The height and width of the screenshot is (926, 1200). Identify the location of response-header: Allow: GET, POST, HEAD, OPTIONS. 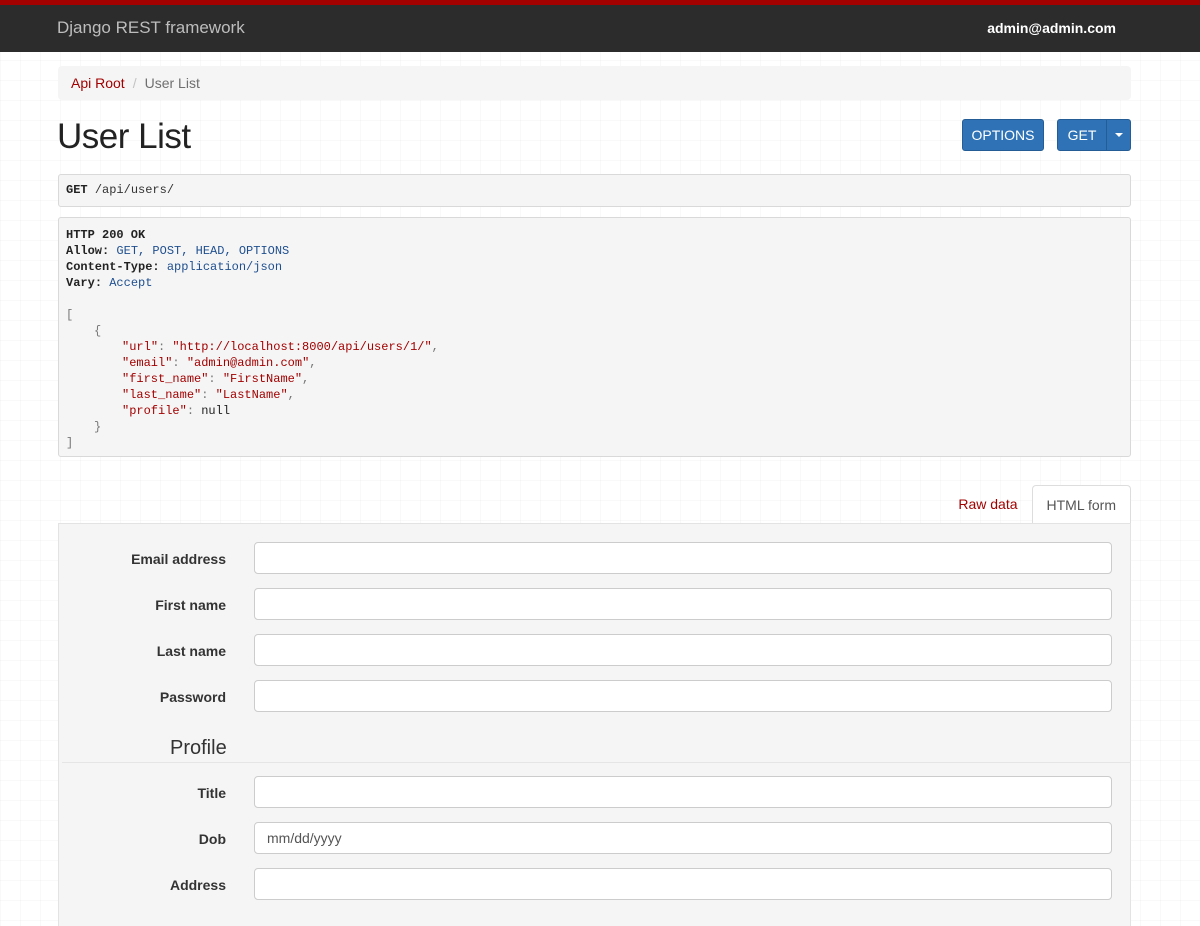
(178, 251).